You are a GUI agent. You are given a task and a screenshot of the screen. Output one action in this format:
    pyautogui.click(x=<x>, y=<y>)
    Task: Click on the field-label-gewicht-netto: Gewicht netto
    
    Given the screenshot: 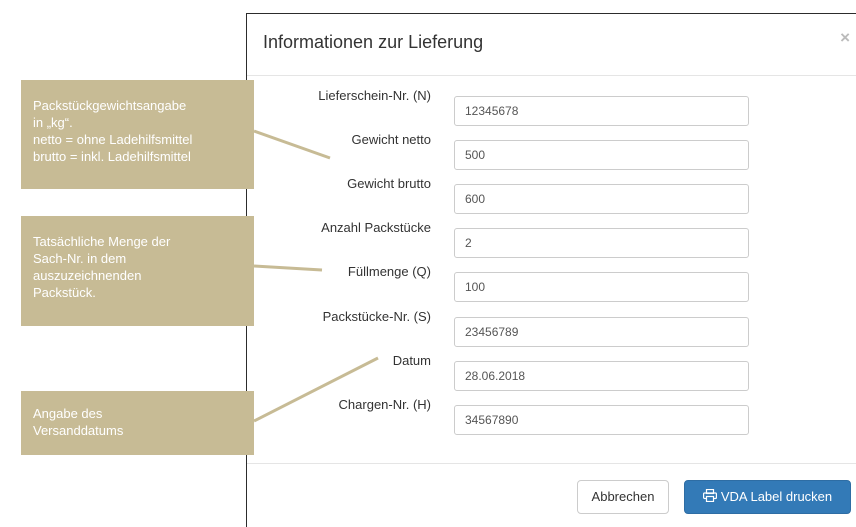 What is the action you would take?
    pyautogui.click(x=391, y=139)
    